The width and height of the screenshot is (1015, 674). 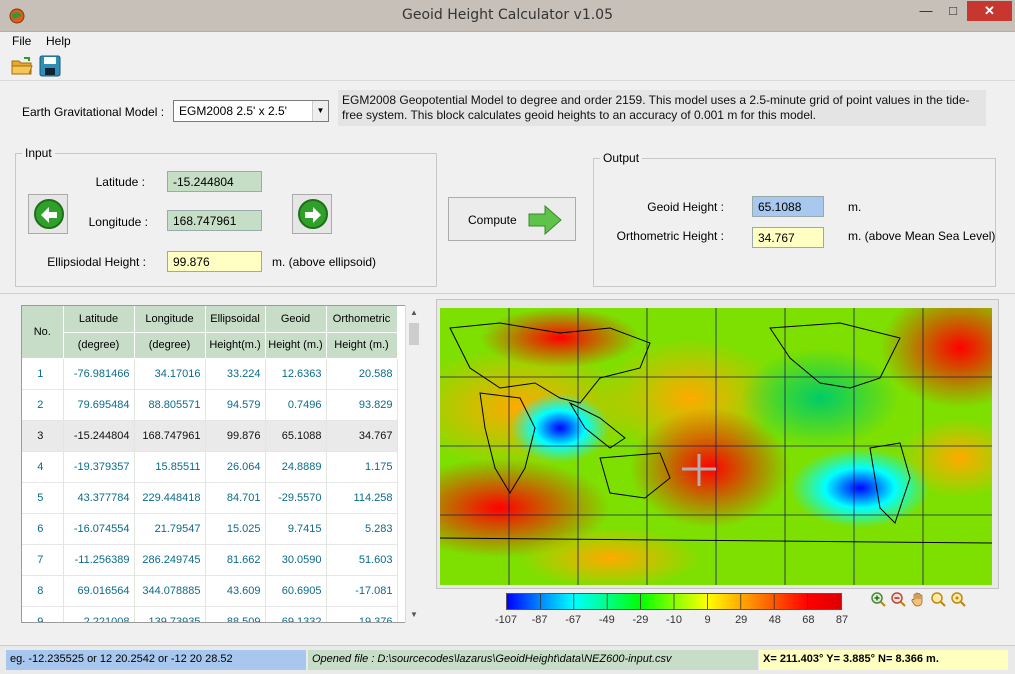 I want to click on table-cell: 24.8889, so click(x=296, y=467).